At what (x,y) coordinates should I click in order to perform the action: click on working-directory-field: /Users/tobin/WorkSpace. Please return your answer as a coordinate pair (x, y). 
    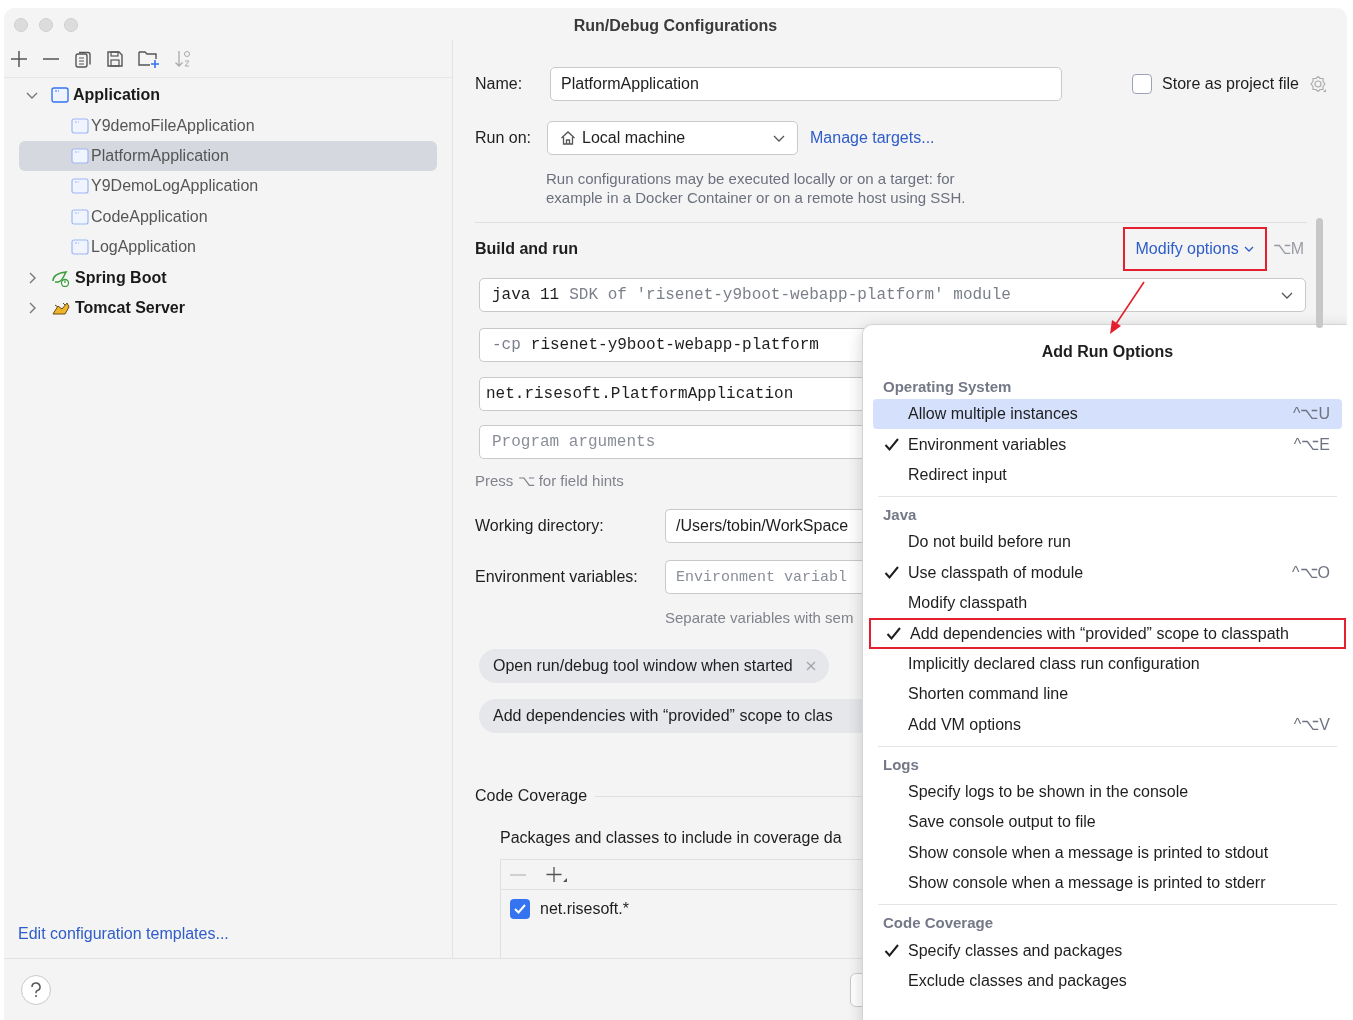
    Looking at the image, I should click on (765, 526).